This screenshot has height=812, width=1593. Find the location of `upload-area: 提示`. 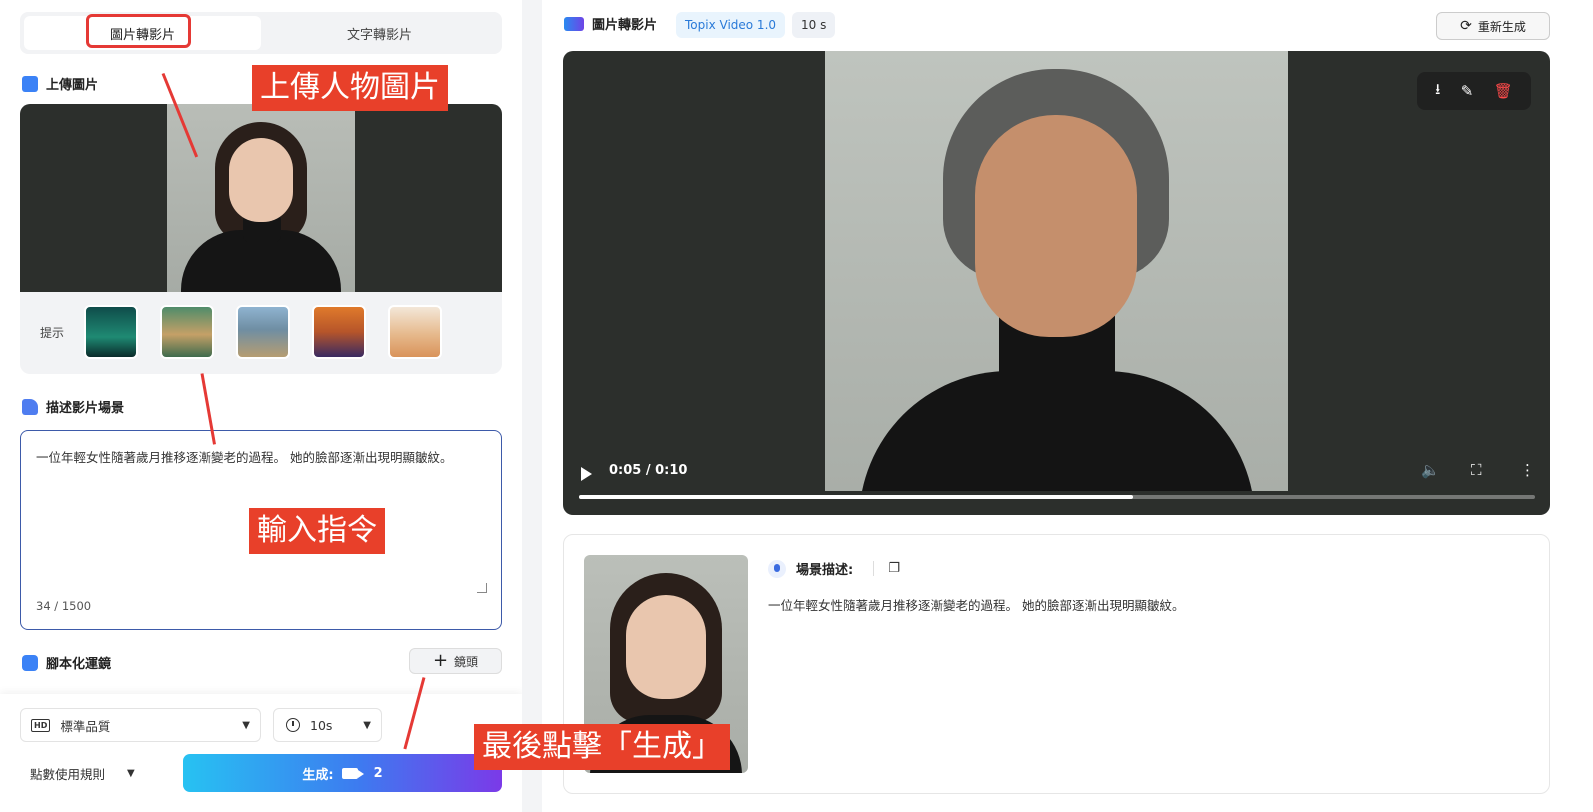

upload-area: 提示 is located at coordinates (261, 239).